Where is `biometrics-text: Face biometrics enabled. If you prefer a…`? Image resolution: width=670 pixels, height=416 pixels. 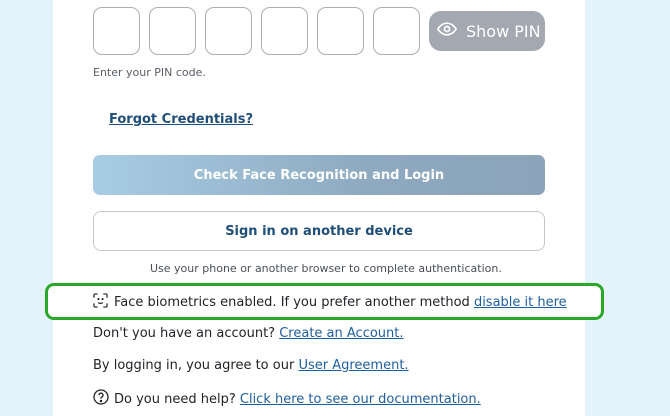
biometrics-text: Face biometrics enabled. If you prefer a… is located at coordinates (294, 302).